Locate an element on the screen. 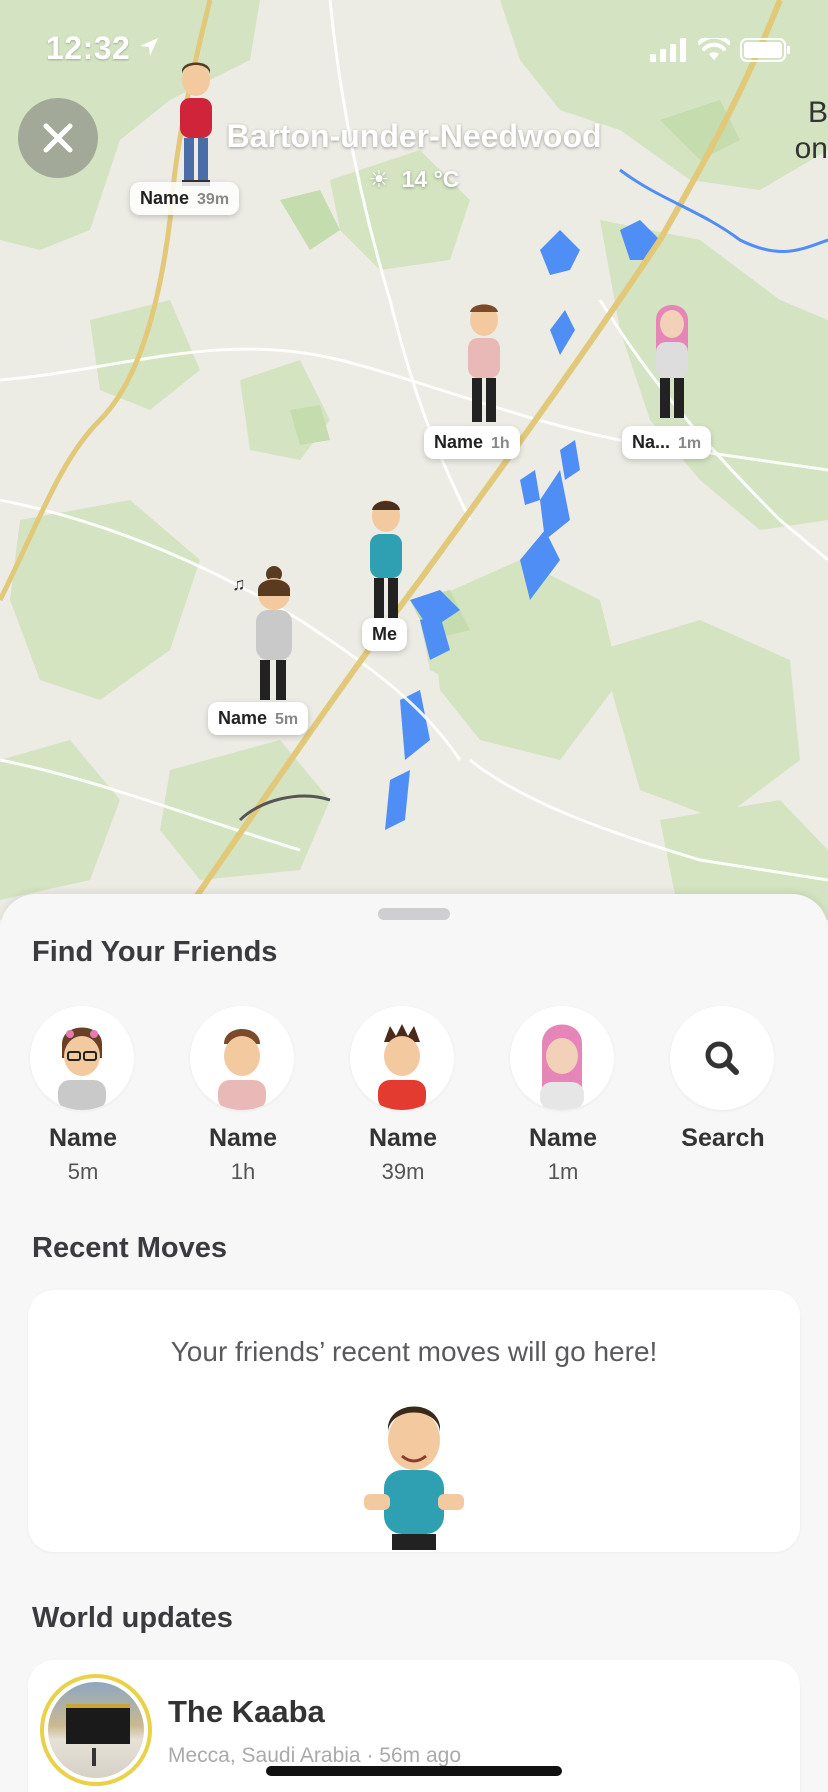 The image size is (828, 1792). pin-name: Me is located at coordinates (385, 634).